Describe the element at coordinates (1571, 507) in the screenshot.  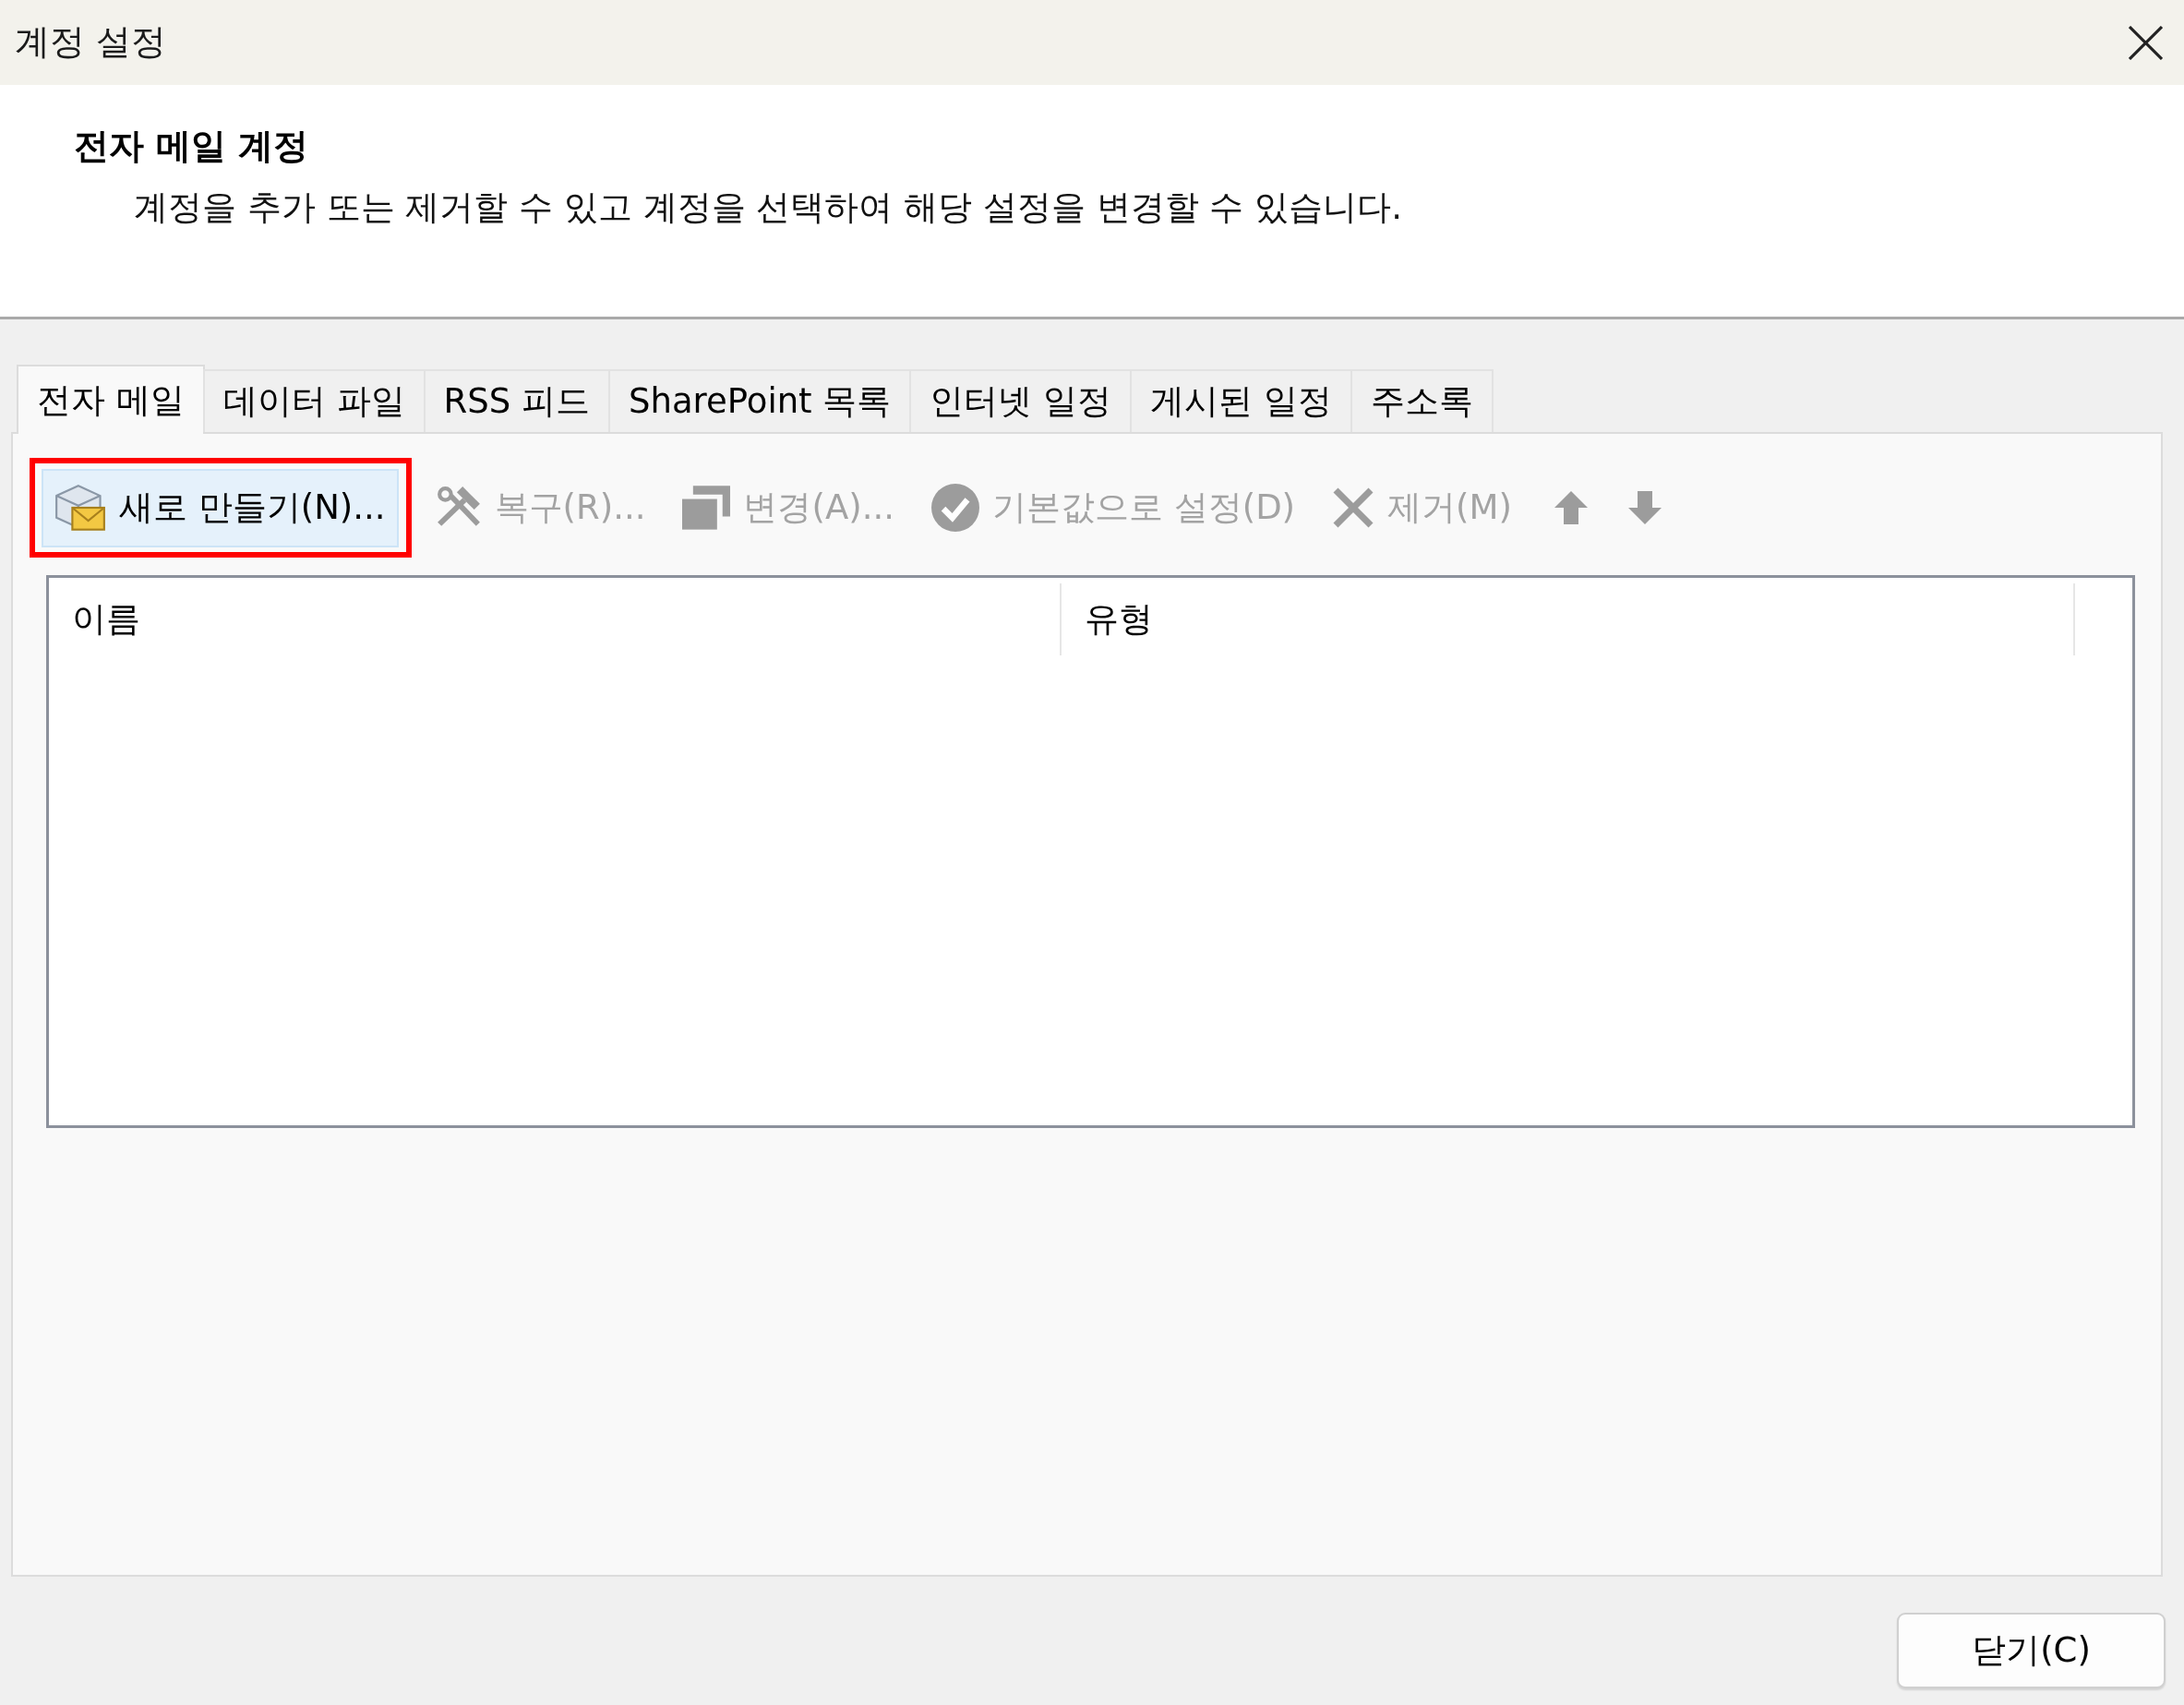
I see `up-arrow-icon` at that location.